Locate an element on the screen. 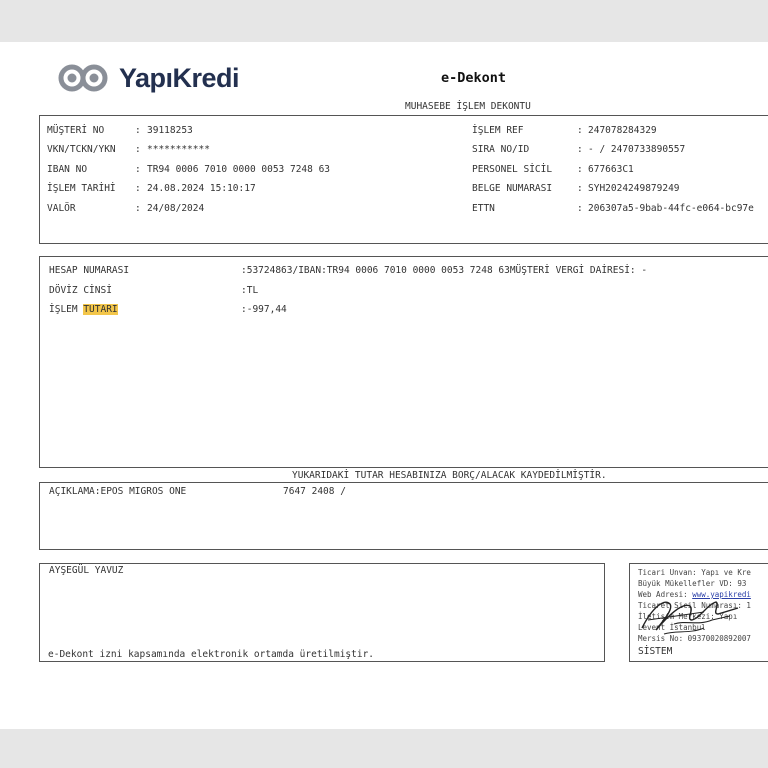  info-label: ETTN is located at coordinates (483, 208).